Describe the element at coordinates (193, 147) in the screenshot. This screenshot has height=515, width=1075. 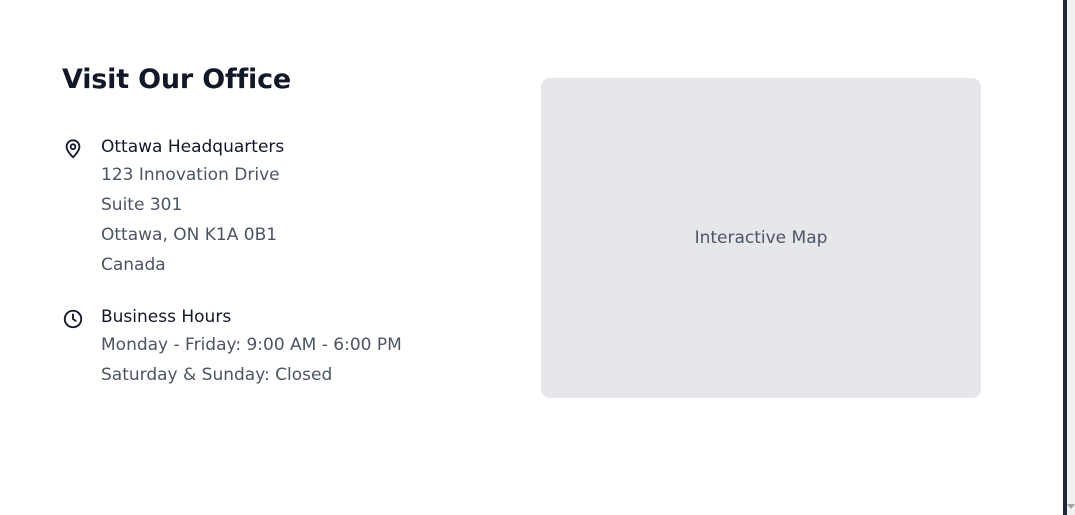
I see `address-heading: Ottawa Headquarters` at that location.